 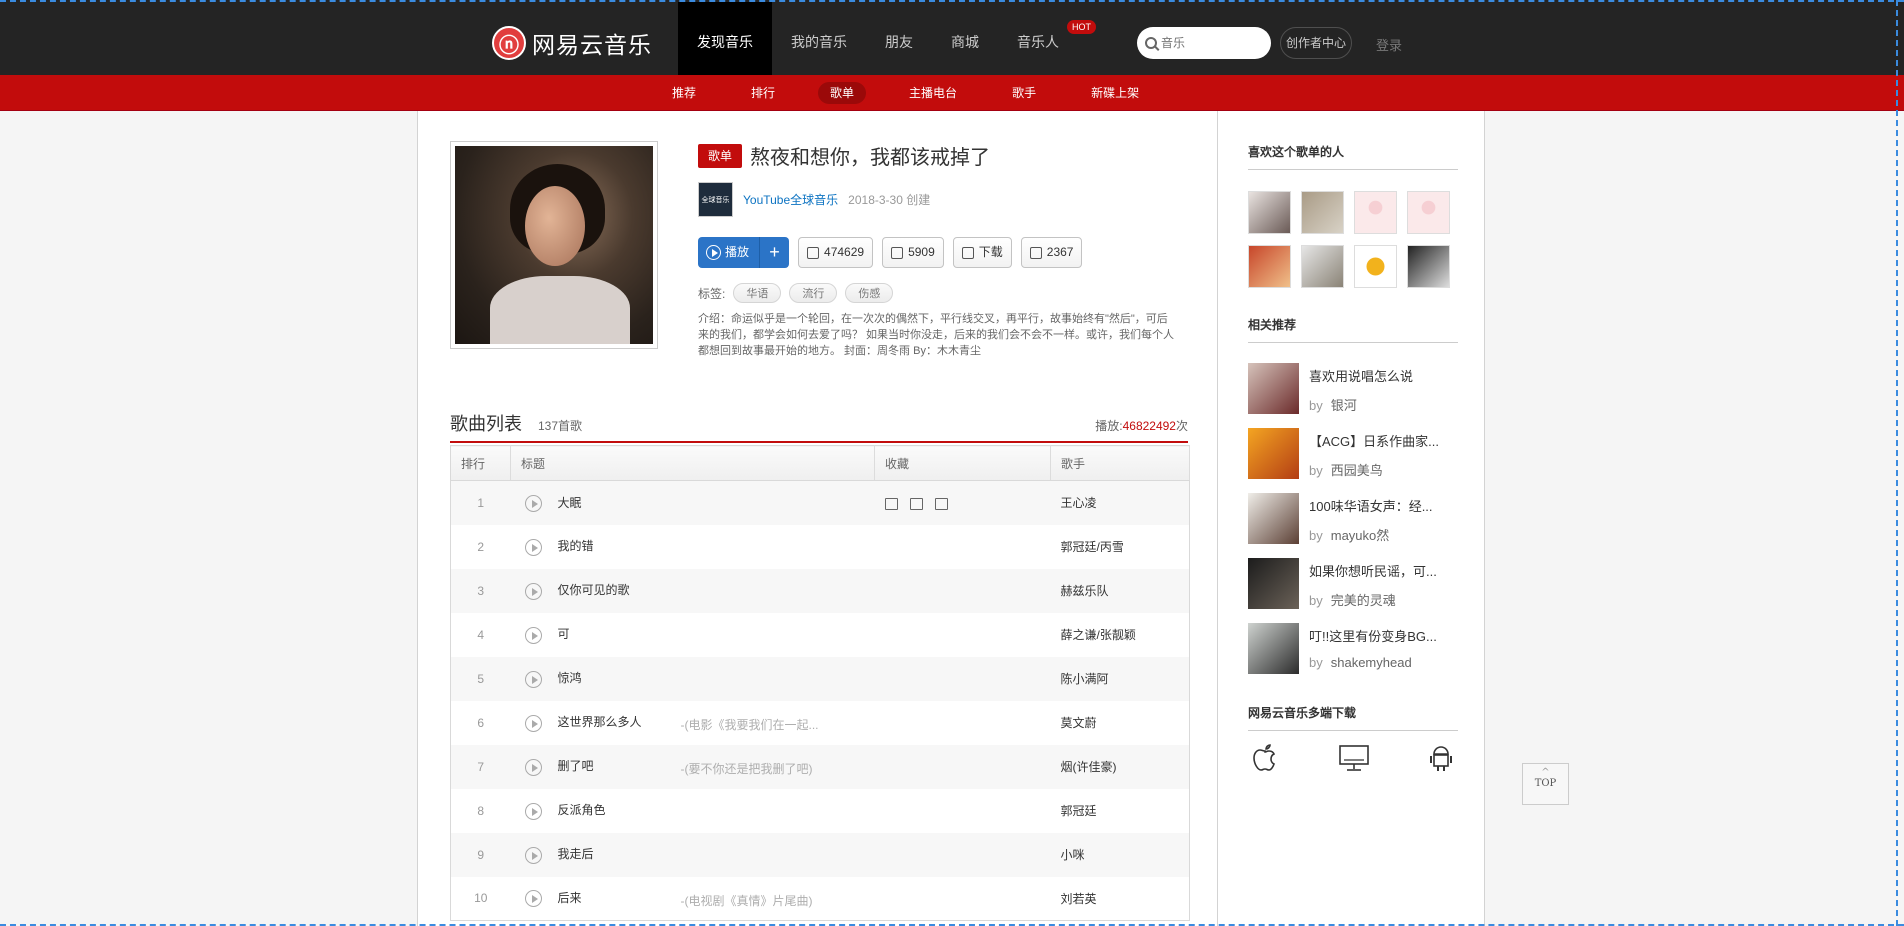 What do you see at coordinates (820, 898) in the screenshot?
I see `table-row: 10 后来 -(电视剧《真情》片尾曲) 刘若英` at bounding box center [820, 898].